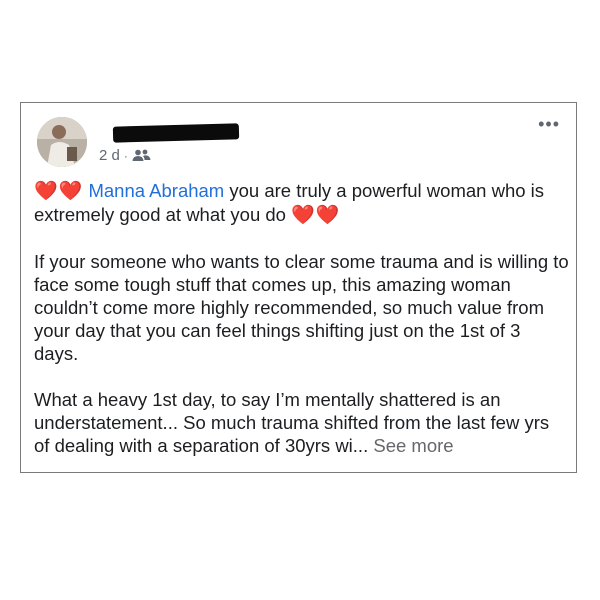  I want to click on hearts-emoji: ❤️❤️, so click(59, 191).